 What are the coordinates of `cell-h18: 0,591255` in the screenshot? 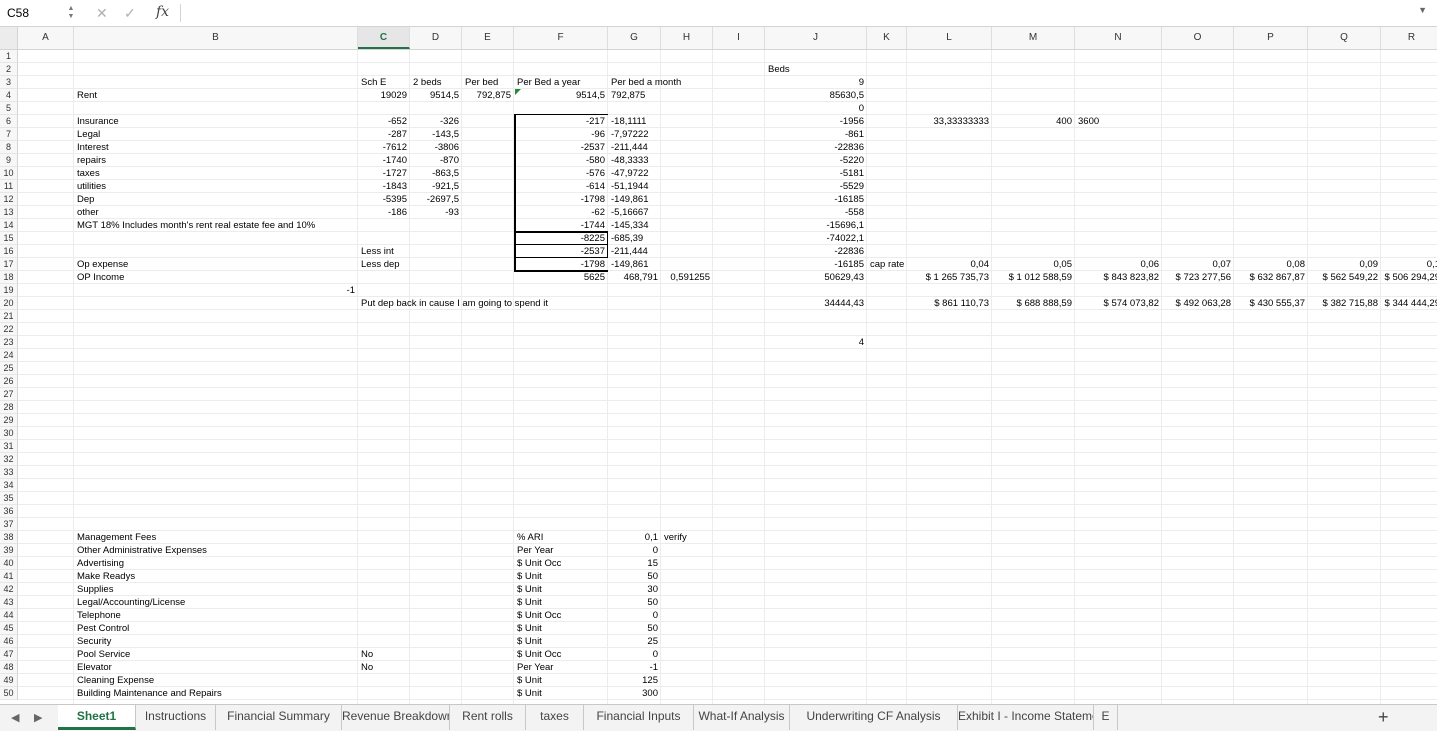 It's located at (687, 277).